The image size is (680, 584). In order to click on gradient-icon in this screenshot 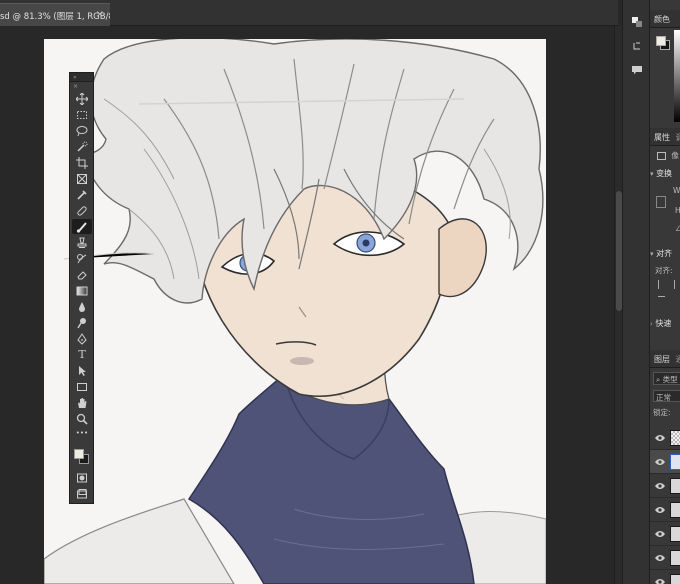, I will do `click(82, 290)`.